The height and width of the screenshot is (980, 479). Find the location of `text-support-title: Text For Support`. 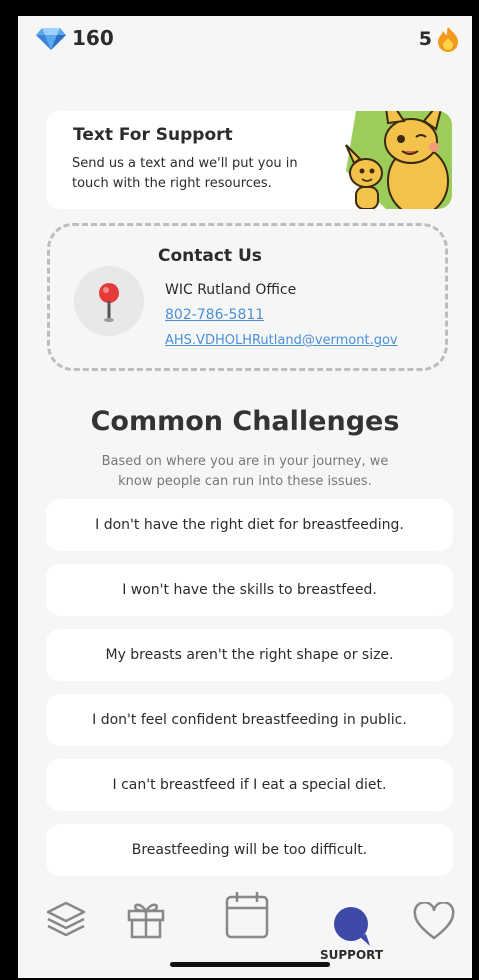

text-support-title: Text For Support is located at coordinates (153, 135).